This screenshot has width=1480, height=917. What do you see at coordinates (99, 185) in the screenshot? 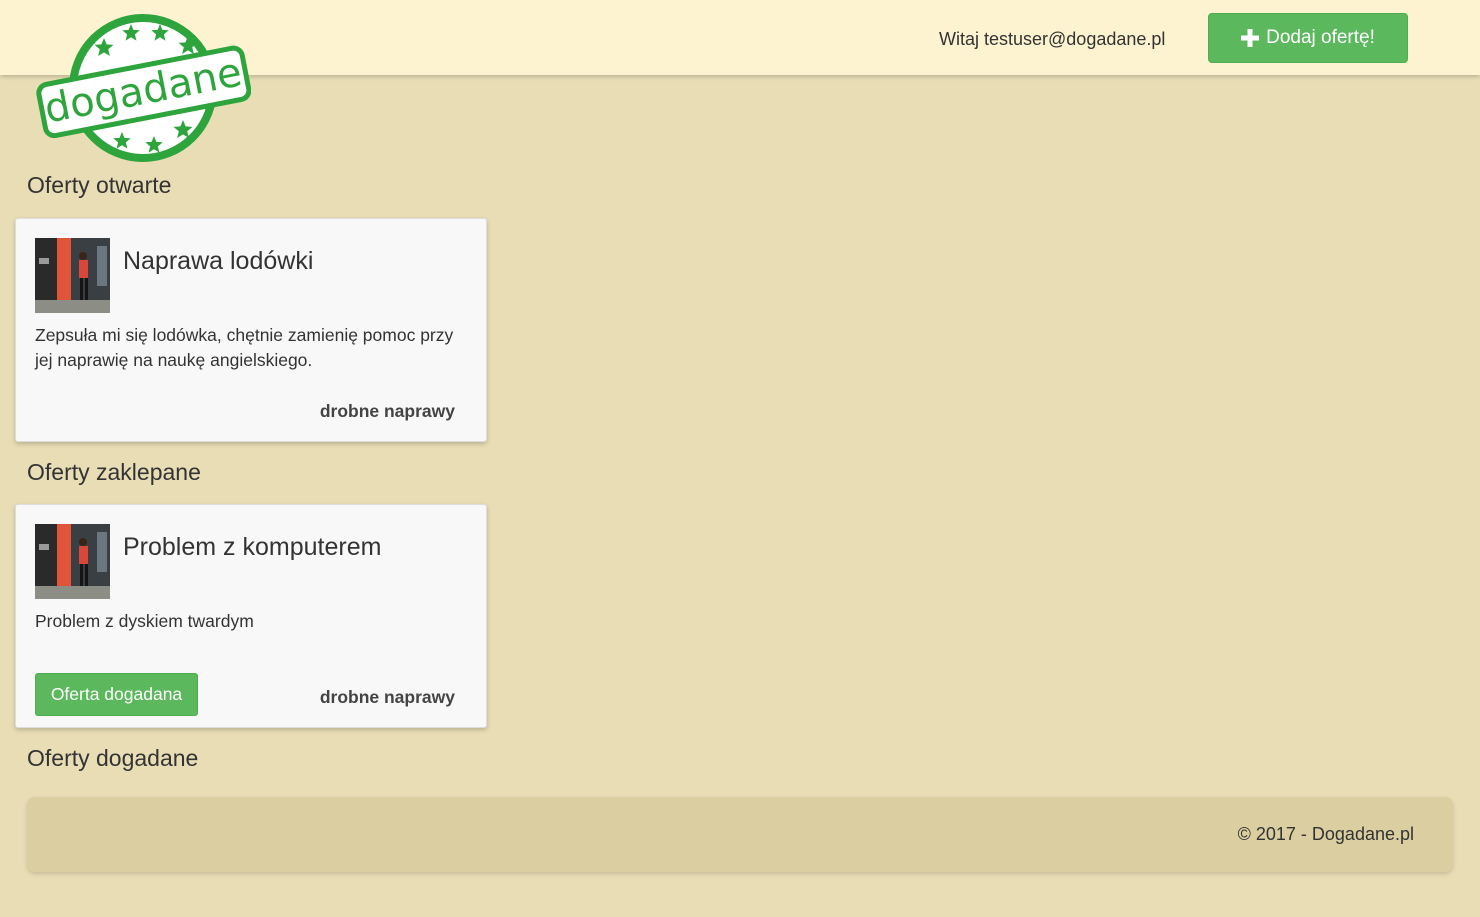
I see `section-title-open-offers: Oferty otwarte` at bounding box center [99, 185].